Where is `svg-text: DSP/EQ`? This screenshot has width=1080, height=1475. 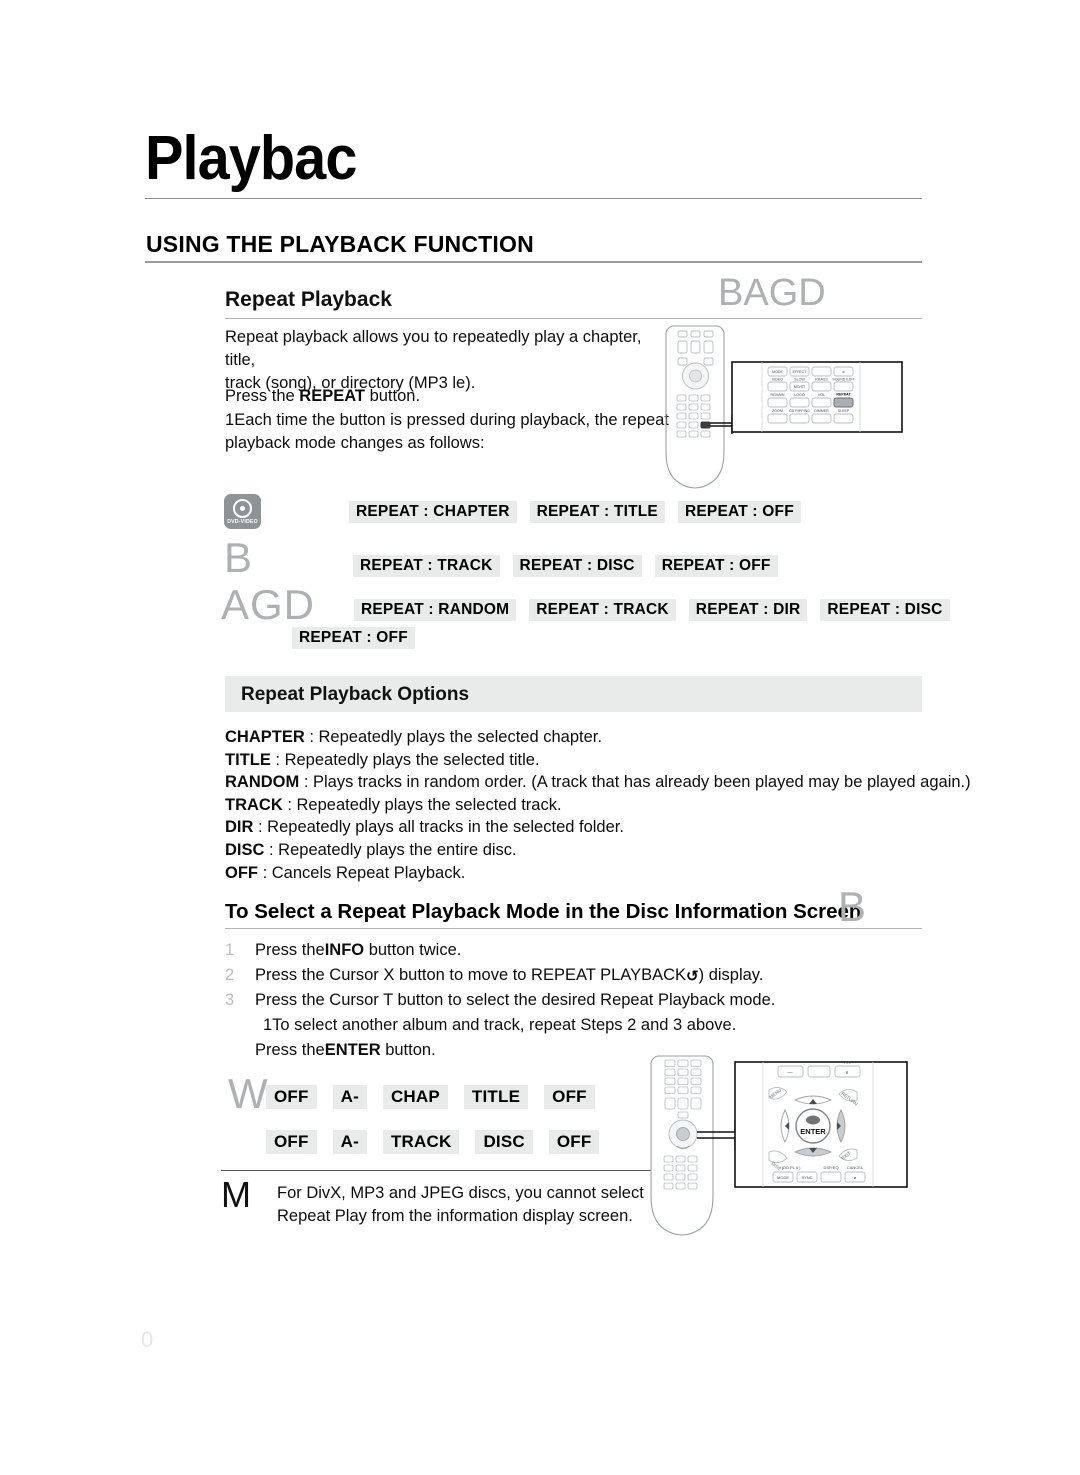 svg-text: DSP/EQ is located at coordinates (830, 1167).